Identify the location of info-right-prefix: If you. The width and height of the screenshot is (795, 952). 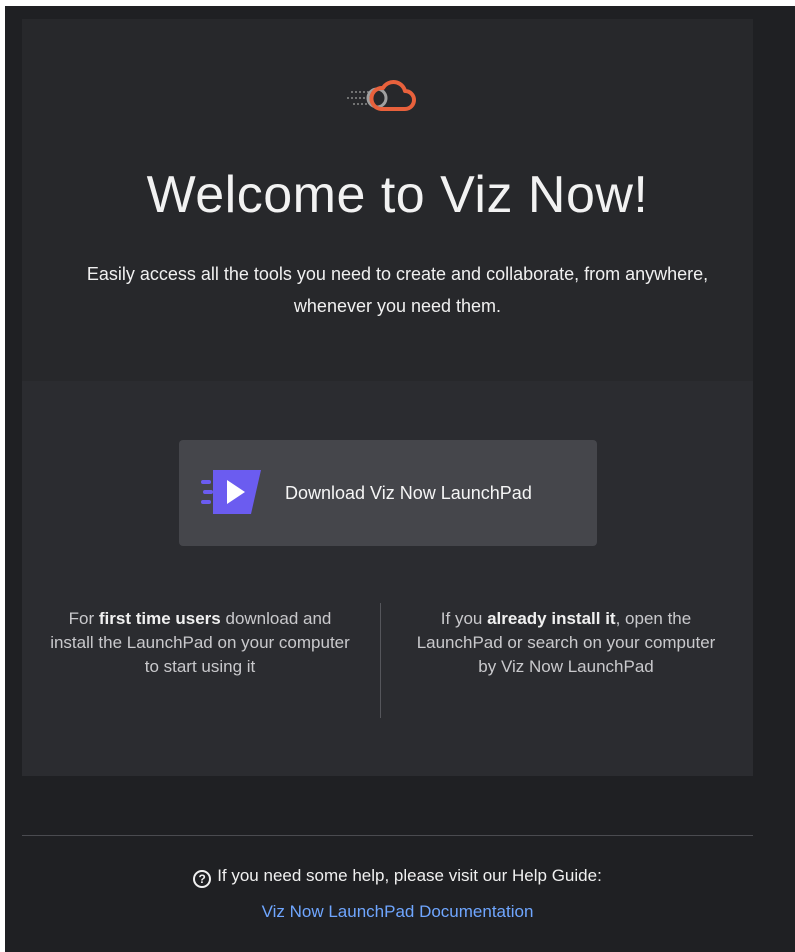
(464, 618).